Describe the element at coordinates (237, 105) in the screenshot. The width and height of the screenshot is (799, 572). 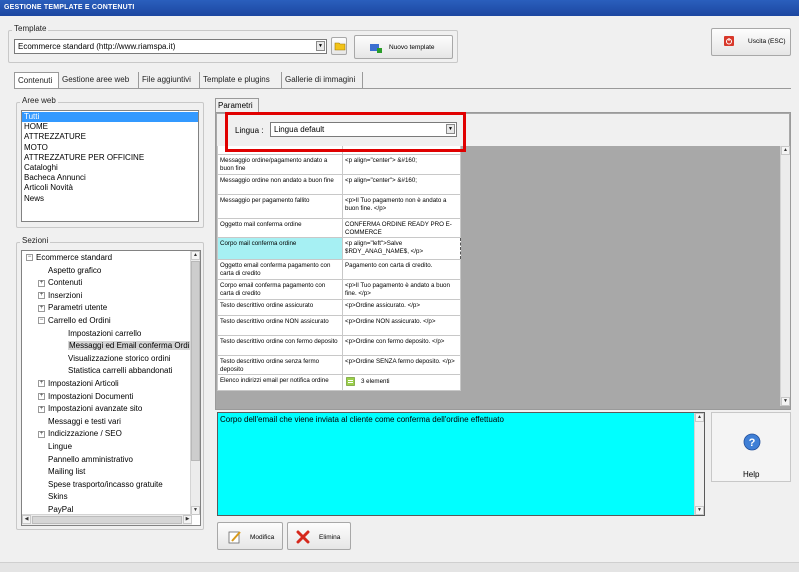
I see `tab-parametri: Parametri` at that location.